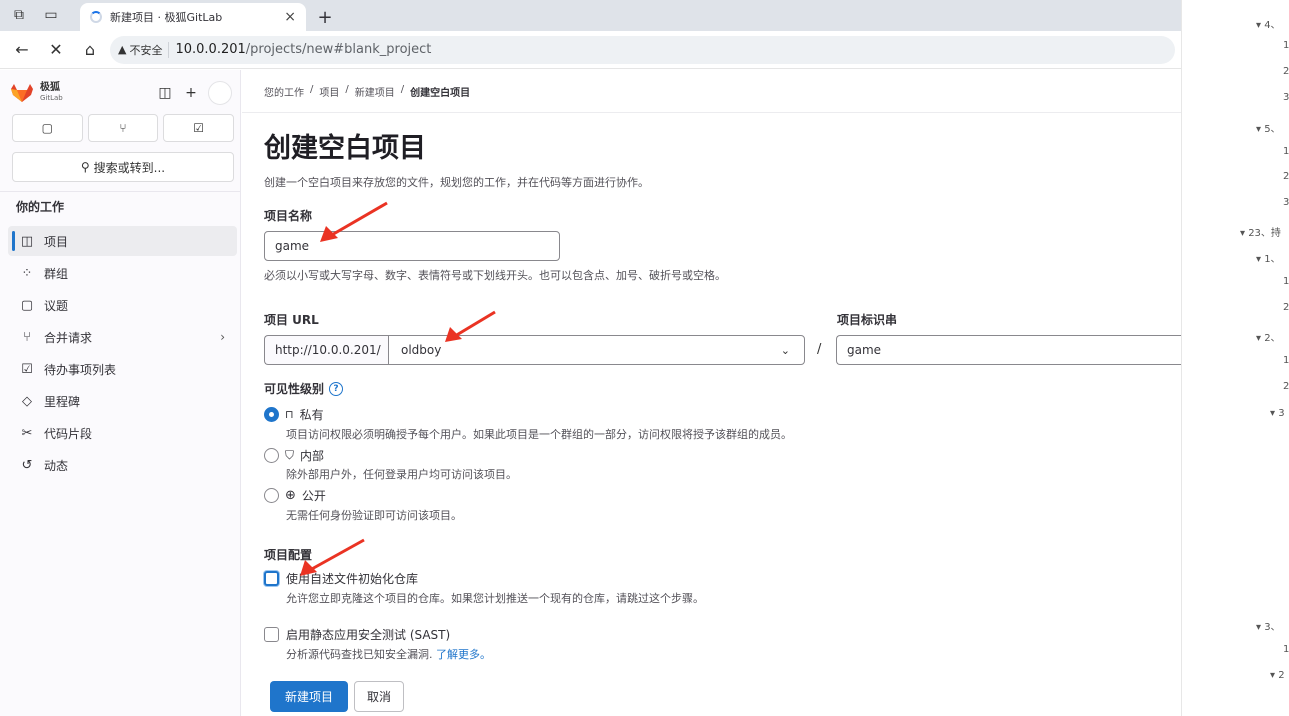 This screenshot has height=716, width=1289. I want to click on gitlab-logo-icon, so click(22, 93).